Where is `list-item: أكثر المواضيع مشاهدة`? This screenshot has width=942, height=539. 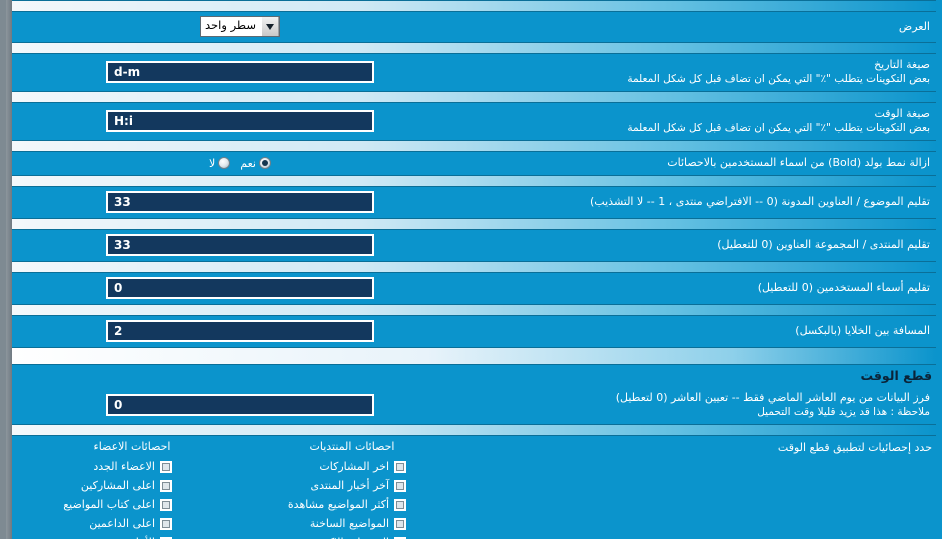 list-item: أكثر المواضيع مشاهدة is located at coordinates (352, 504).